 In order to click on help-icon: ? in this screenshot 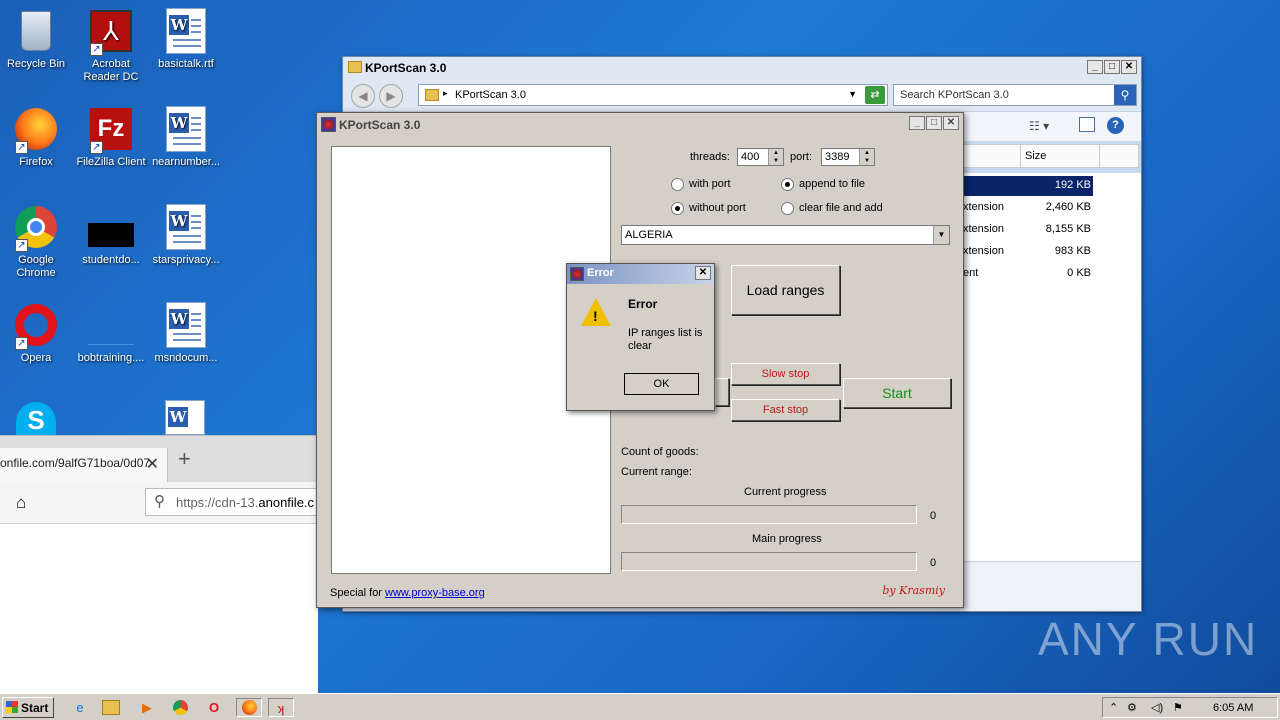, I will do `click(1115, 125)`.